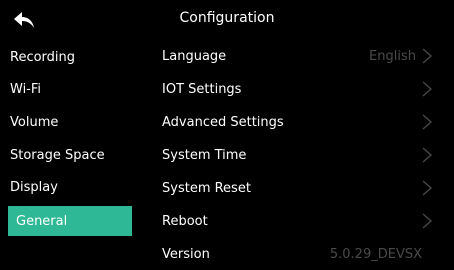  Describe the element at coordinates (42, 221) in the screenshot. I see `sidebar-item-label: General` at that location.